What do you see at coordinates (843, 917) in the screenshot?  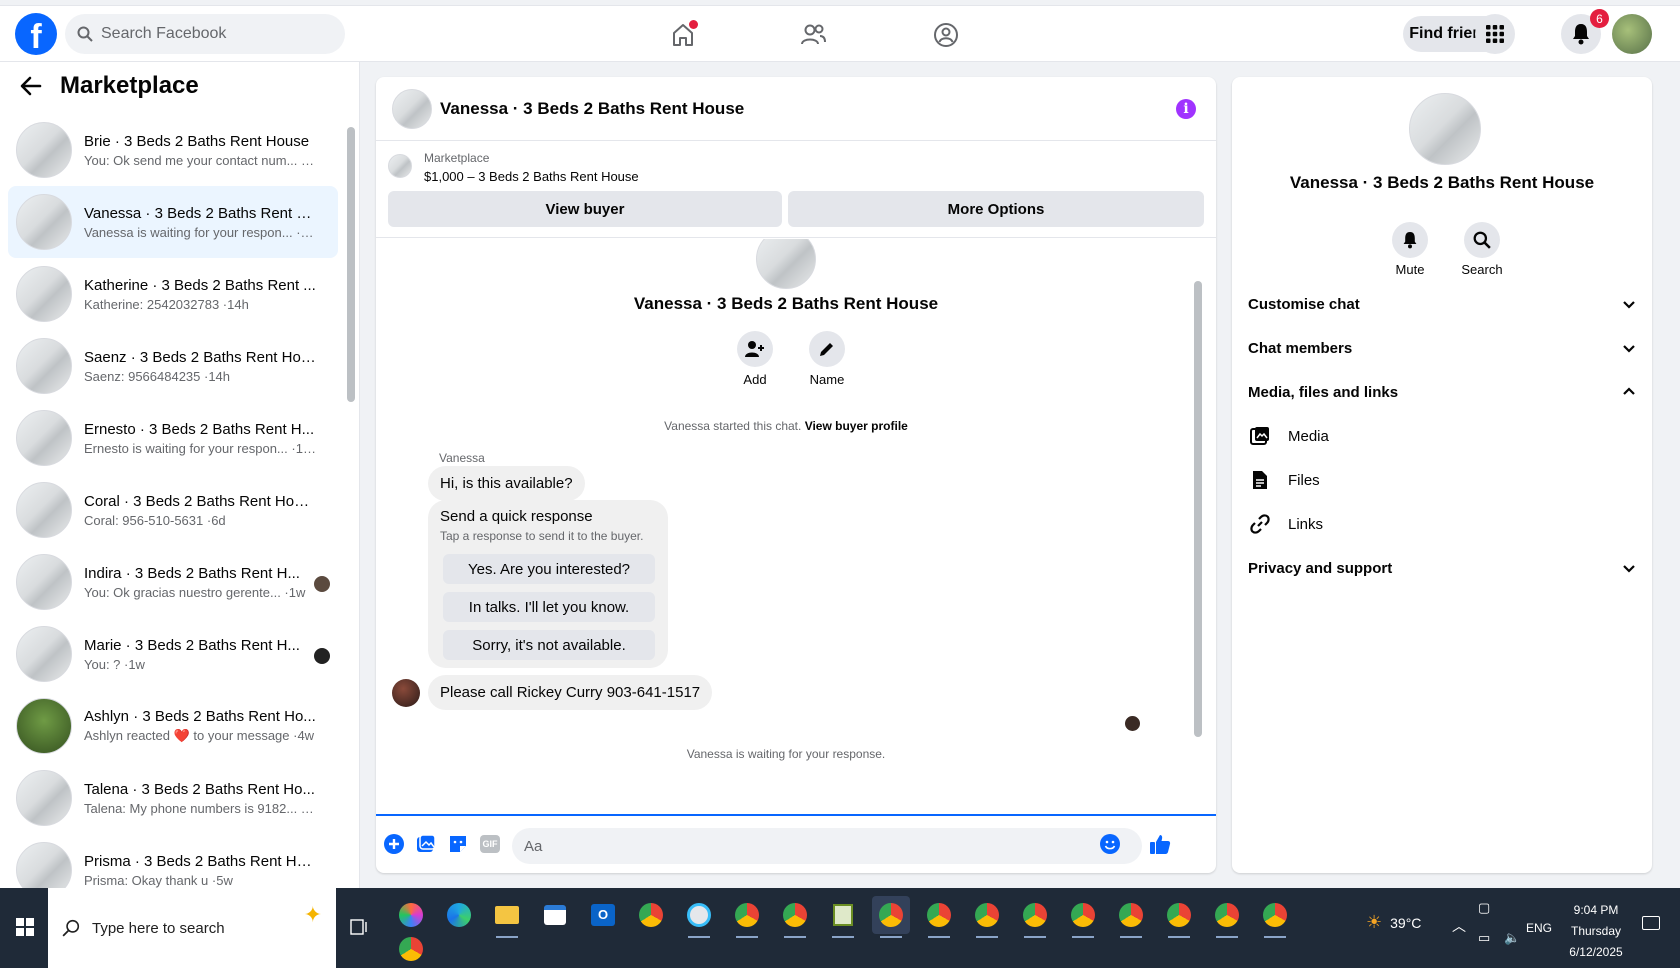 I see `spreadsheet-app-icon` at bounding box center [843, 917].